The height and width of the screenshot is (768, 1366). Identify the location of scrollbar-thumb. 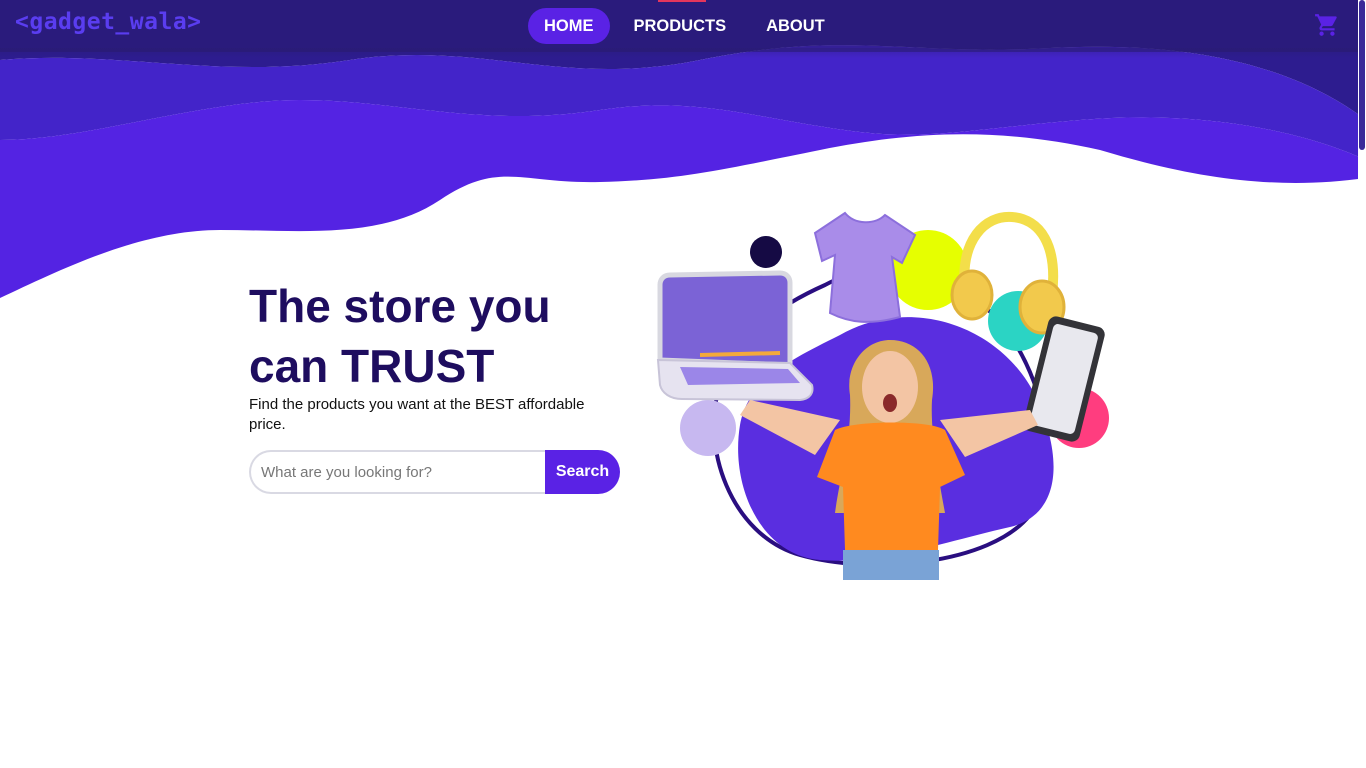
(1362, 75).